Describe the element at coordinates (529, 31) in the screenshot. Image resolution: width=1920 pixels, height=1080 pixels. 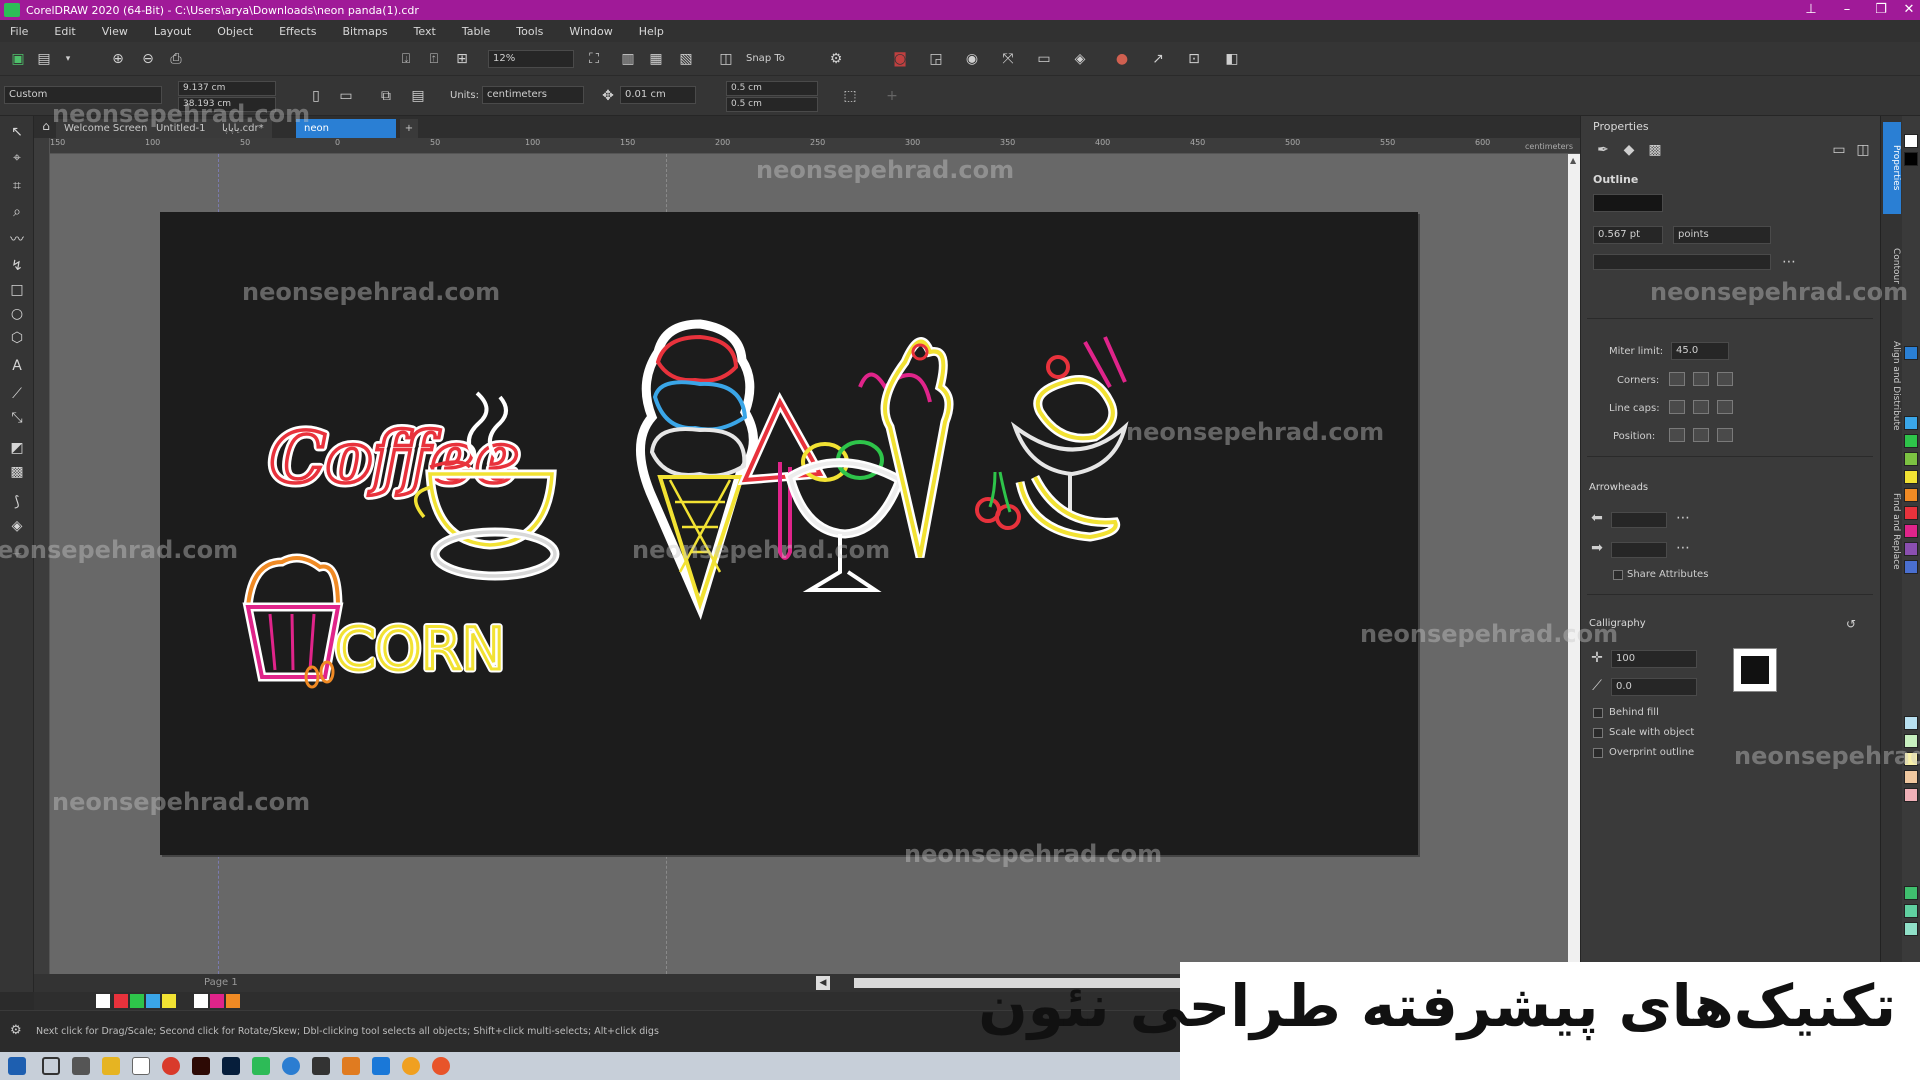
I see `menu-tools: Tools` at that location.